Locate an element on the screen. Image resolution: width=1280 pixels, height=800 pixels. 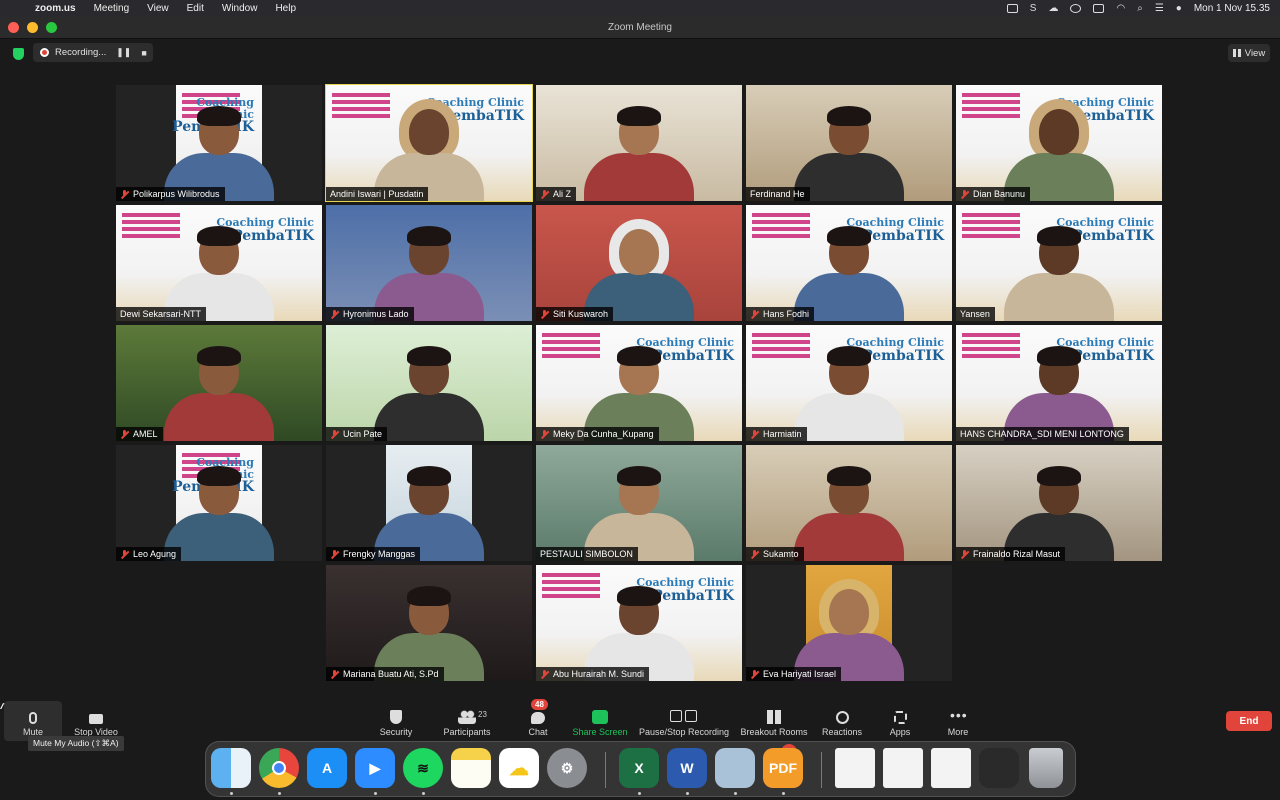
participant-tile: Ucin Pate is located at coordinates (429, 383).